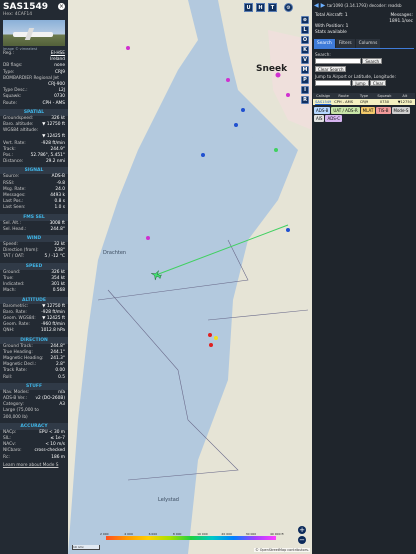  What do you see at coordinates (248, 7) in the screenshot?
I see `map-button-u: U` at bounding box center [248, 7].